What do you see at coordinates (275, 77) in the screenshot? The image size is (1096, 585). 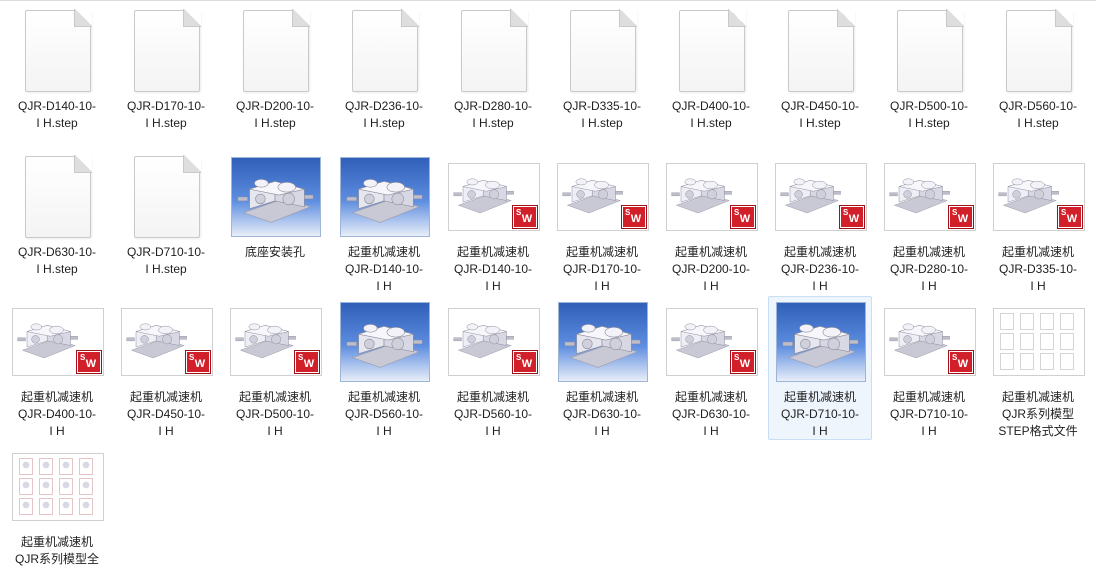 I see `file-item: QJR-D200-10- I H.step` at bounding box center [275, 77].